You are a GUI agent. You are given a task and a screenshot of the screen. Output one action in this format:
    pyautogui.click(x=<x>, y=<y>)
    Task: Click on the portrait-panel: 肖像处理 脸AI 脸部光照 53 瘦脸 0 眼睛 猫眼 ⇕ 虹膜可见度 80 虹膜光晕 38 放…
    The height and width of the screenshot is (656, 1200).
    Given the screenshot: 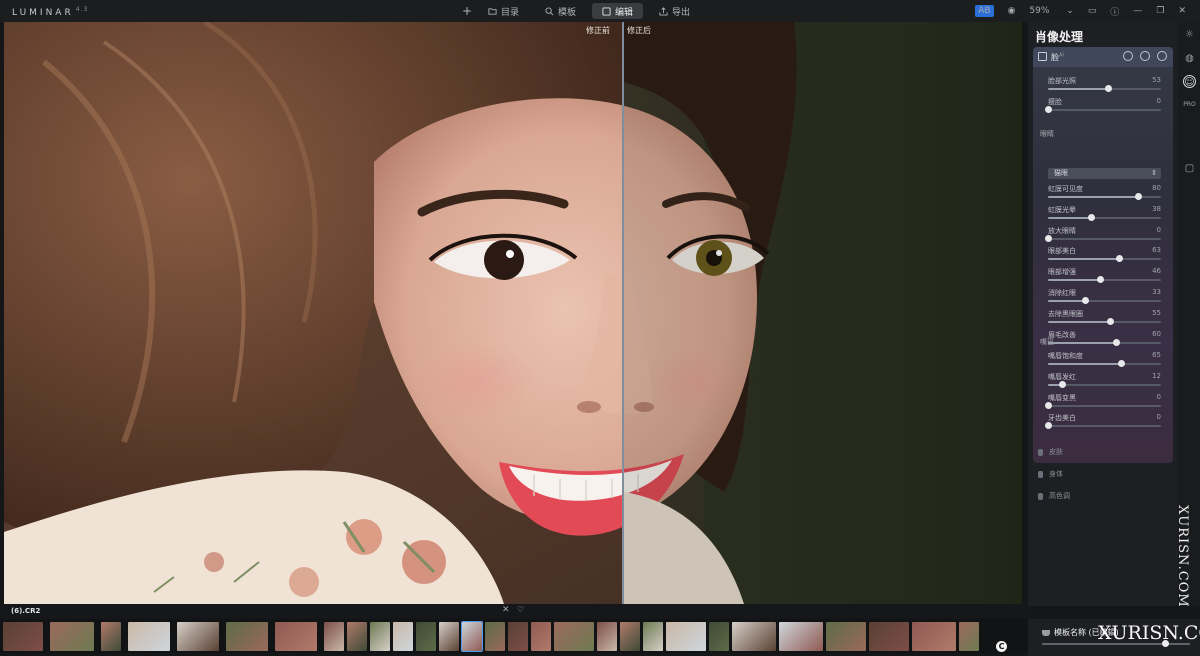 What is the action you would take?
    pyautogui.click(x=1103, y=314)
    